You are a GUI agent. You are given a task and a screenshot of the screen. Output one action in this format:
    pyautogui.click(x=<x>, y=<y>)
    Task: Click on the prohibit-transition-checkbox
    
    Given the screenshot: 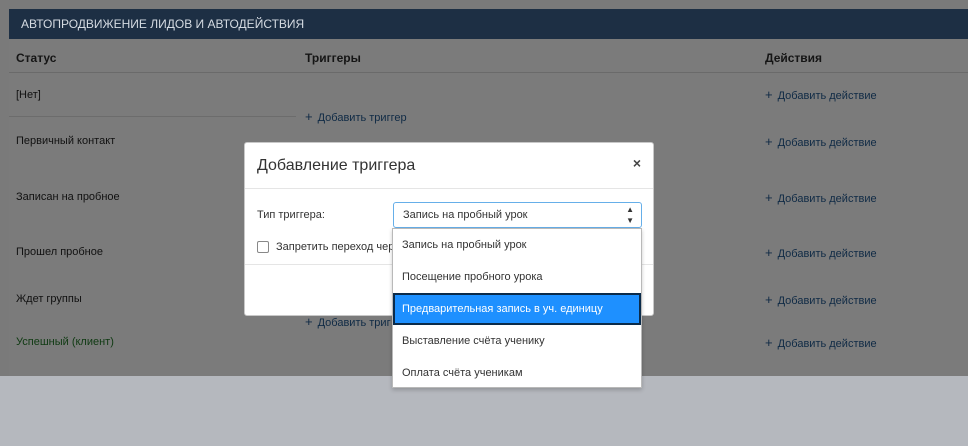 What is the action you would take?
    pyautogui.click(x=263, y=247)
    